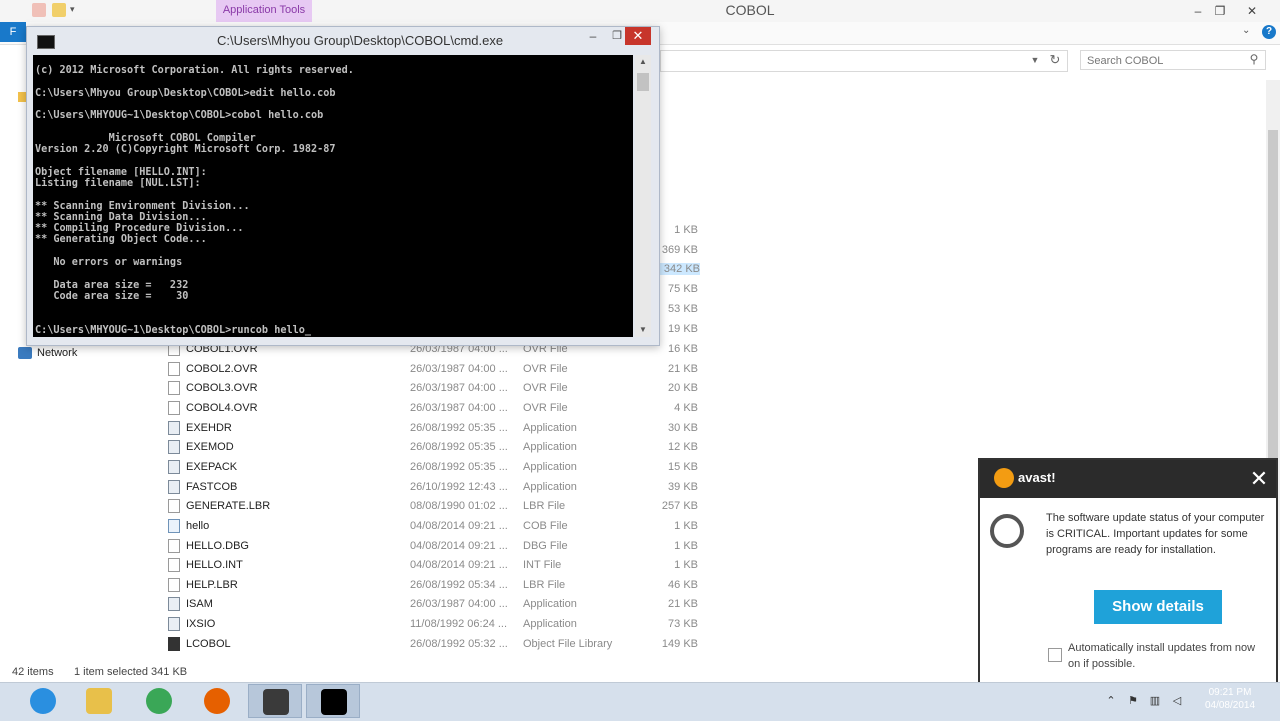  I want to click on expand-ribbon-icon: ⌄, so click(1246, 30).